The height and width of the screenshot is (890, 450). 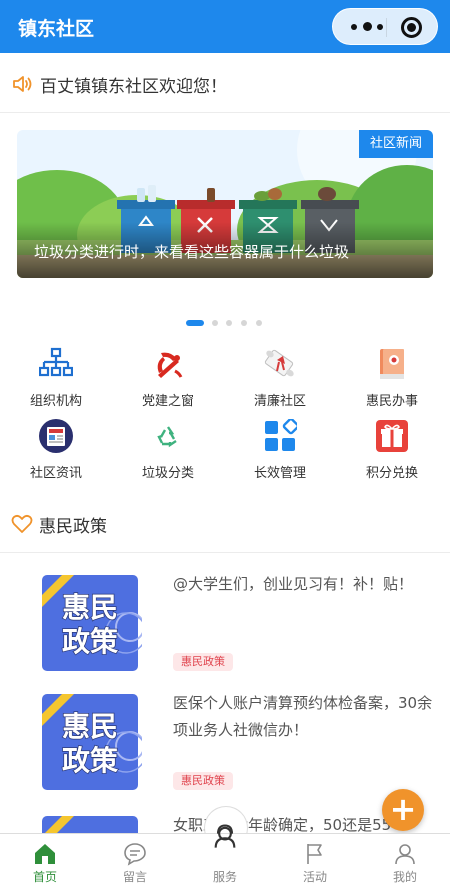 I want to click on app-header: 镇东社区, so click(x=225, y=26).